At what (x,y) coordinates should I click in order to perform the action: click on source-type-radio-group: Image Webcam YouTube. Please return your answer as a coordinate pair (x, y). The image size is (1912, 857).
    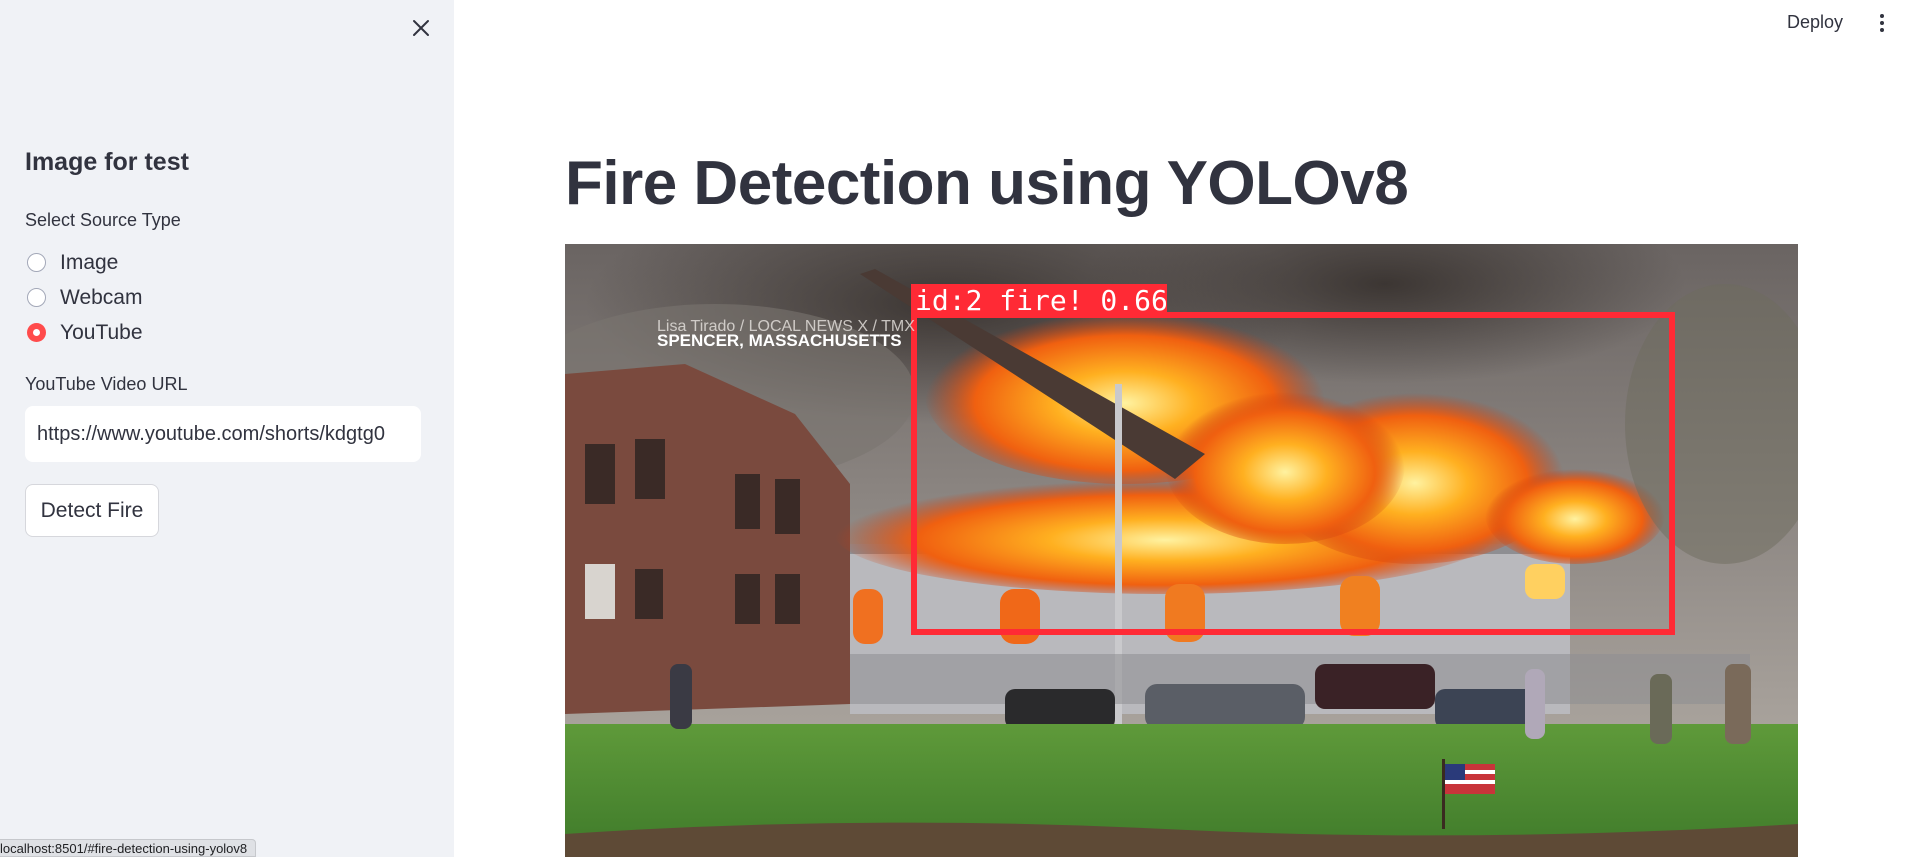
    Looking at the image, I should click on (85, 297).